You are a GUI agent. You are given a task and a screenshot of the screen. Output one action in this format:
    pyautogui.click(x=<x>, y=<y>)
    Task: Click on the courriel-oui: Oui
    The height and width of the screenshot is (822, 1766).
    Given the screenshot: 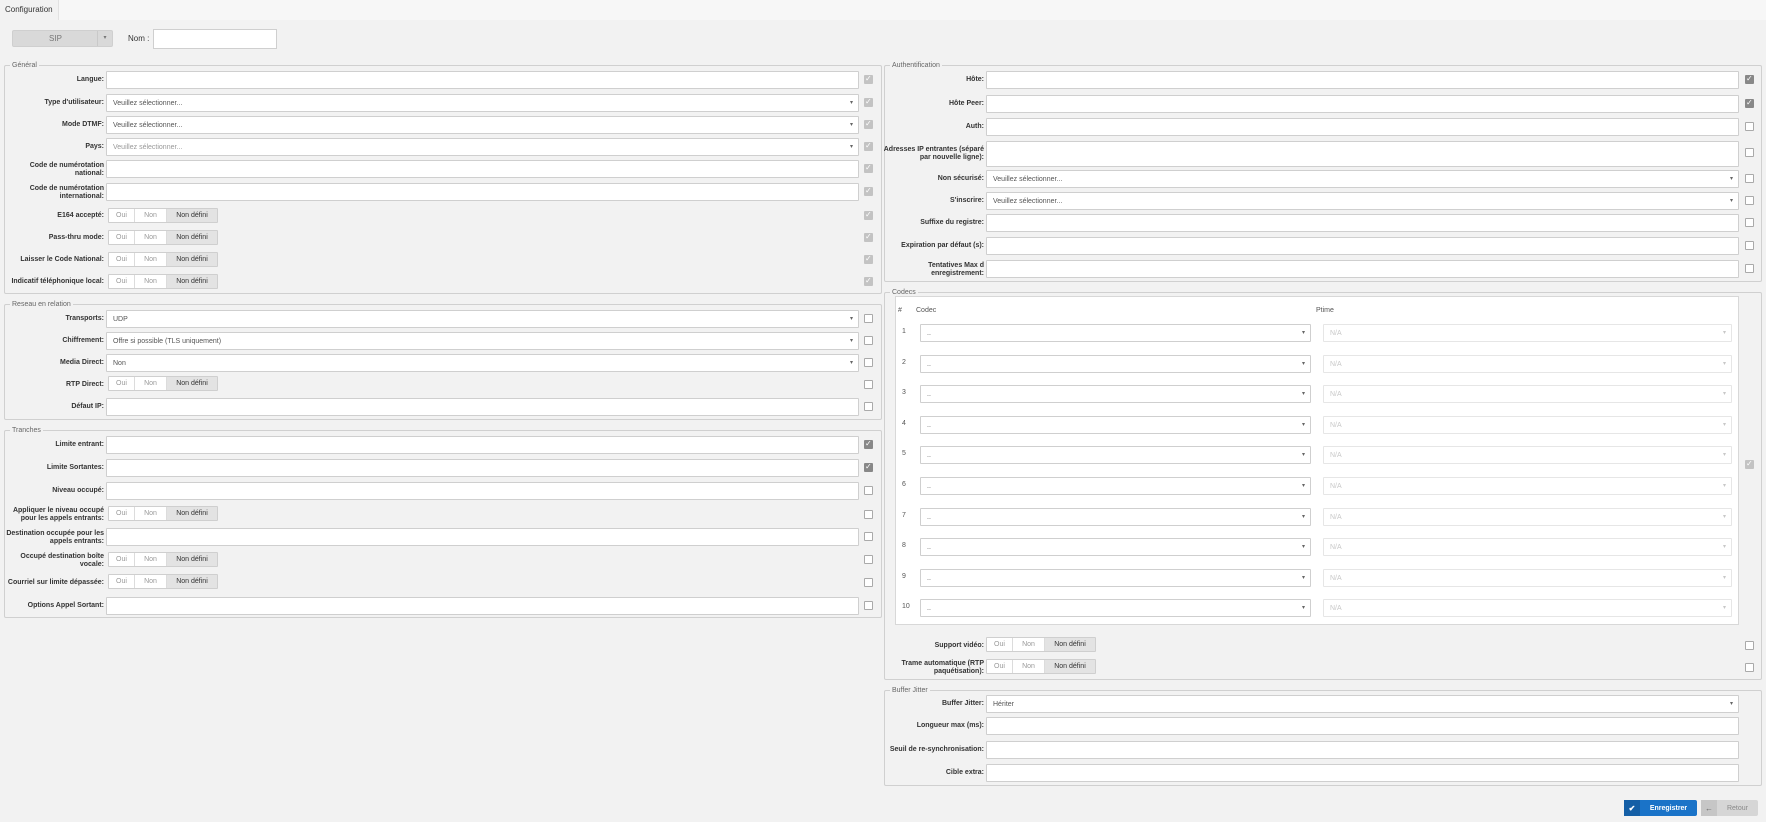 What is the action you would take?
    pyautogui.click(x=122, y=581)
    